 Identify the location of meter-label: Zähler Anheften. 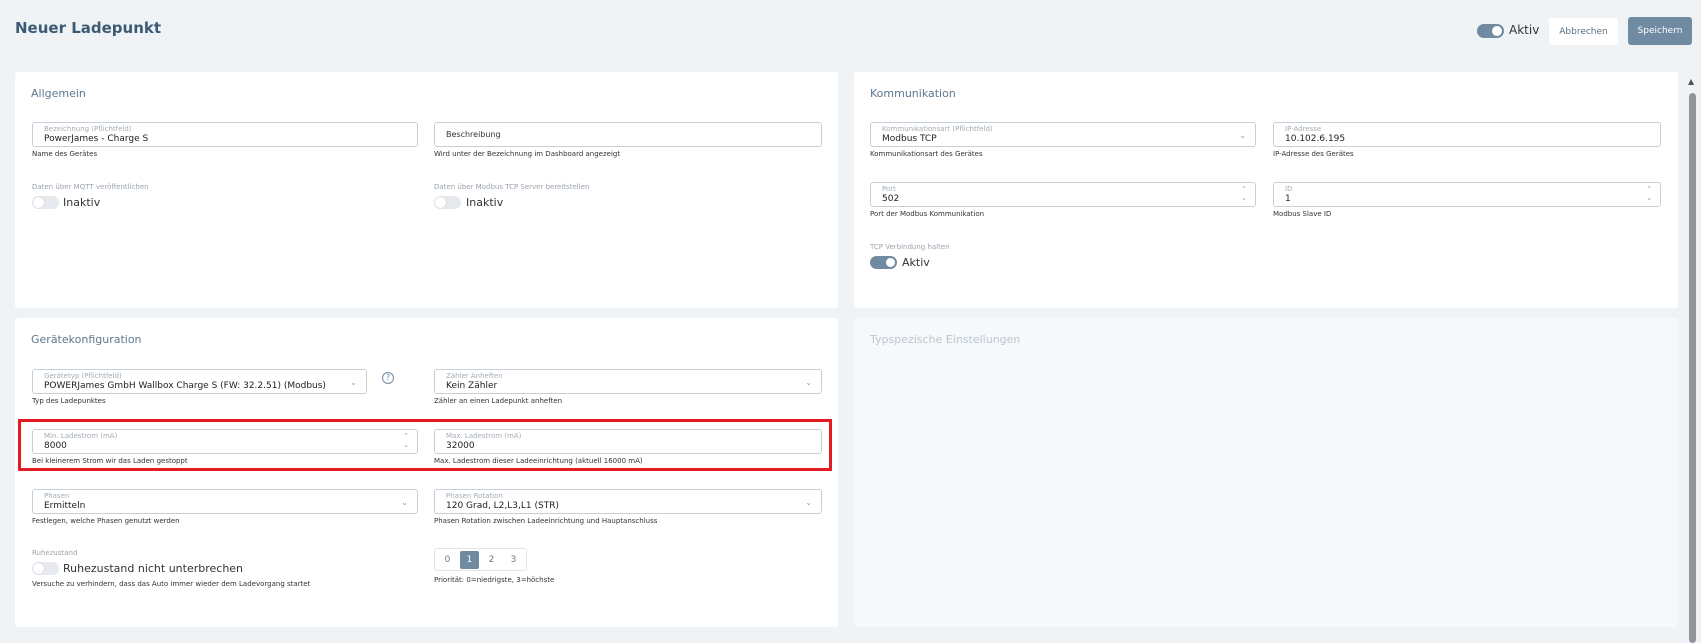
(474, 376).